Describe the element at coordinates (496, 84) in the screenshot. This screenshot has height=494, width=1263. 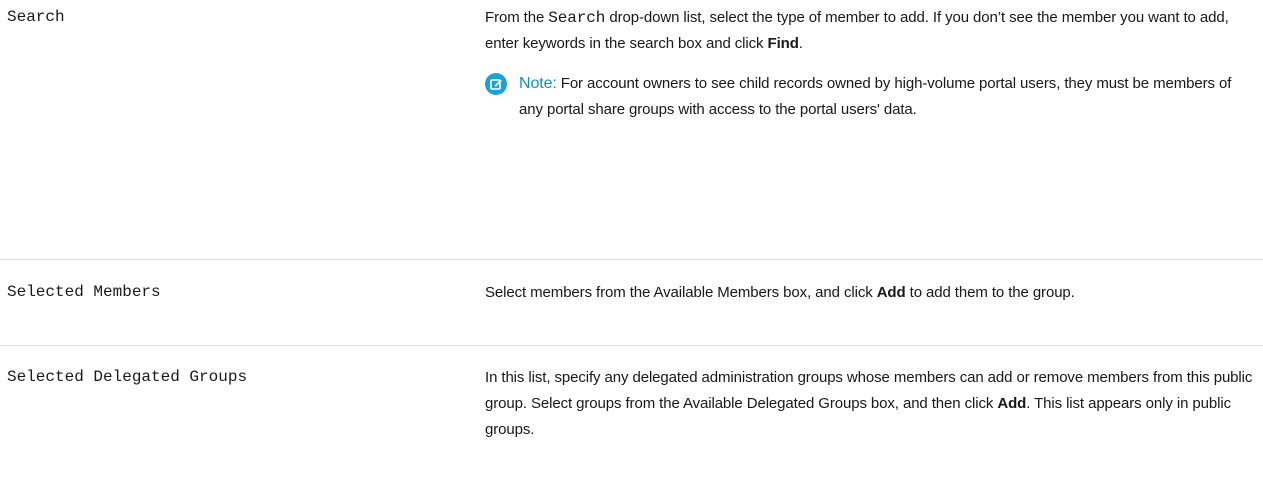
I see `edit-note-icon` at that location.